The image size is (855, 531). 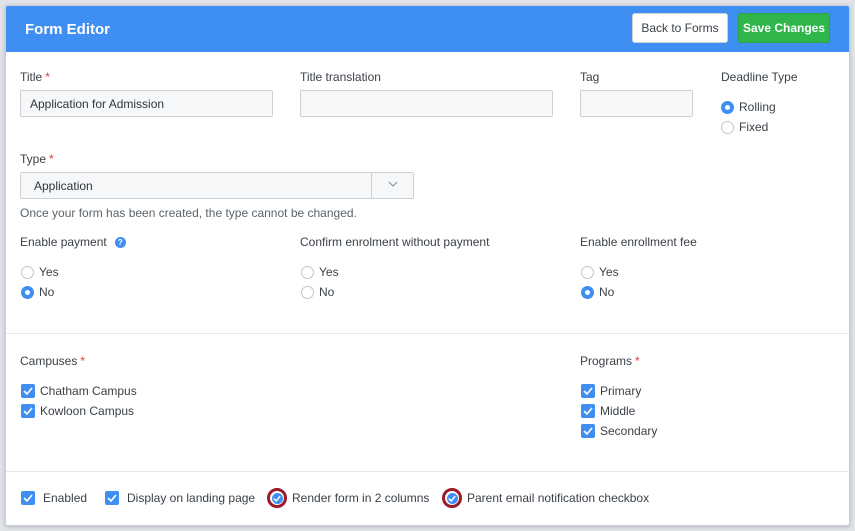 I want to click on title-label: Title *, so click(x=35, y=77).